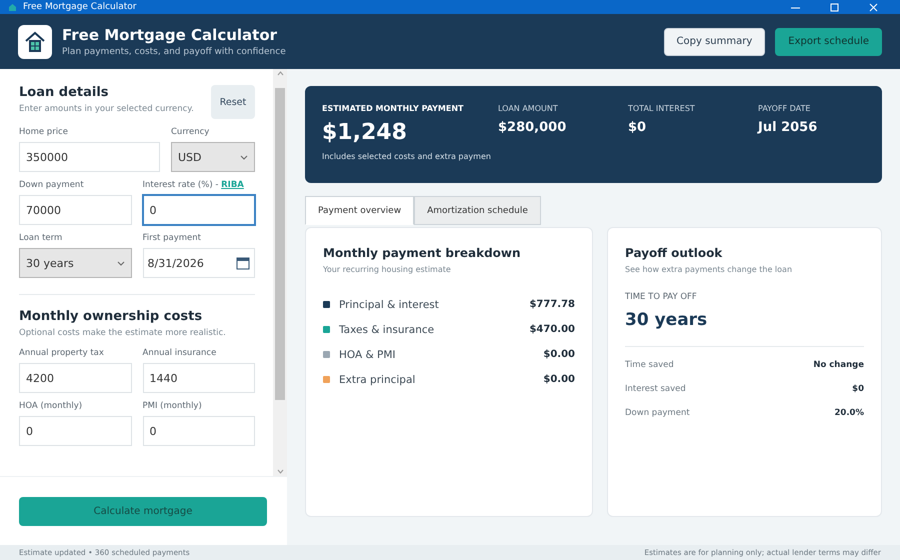 This screenshot has height=560, width=900. What do you see at coordinates (828, 42) in the screenshot?
I see `export-button: Export schedule` at bounding box center [828, 42].